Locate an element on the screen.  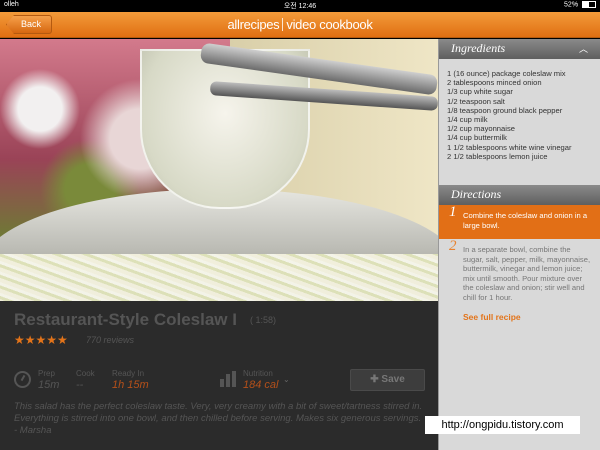
video-duration: ( 1:58) is located at coordinates (263, 320).